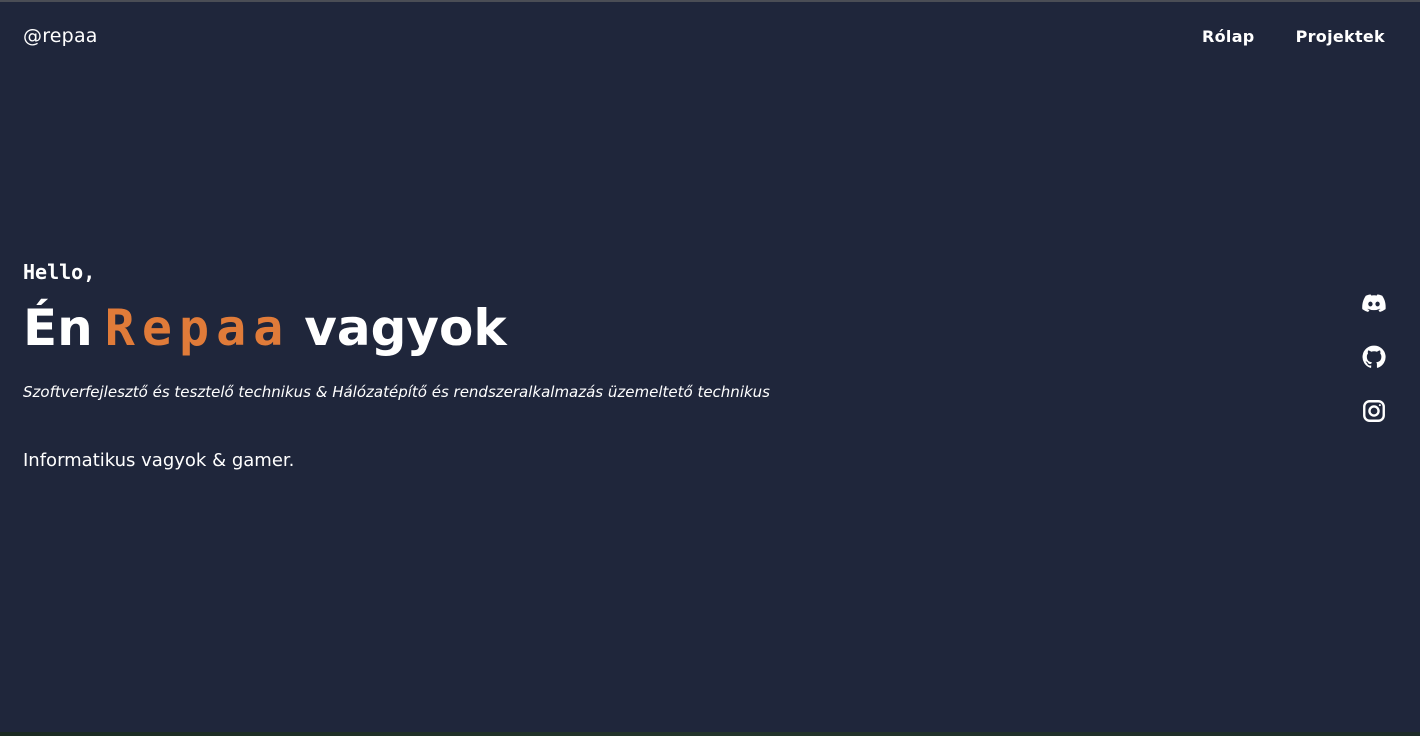 This screenshot has width=1420, height=736. Describe the element at coordinates (1340, 36) in the screenshot. I see `nav-link-projektek: Projektek` at that location.